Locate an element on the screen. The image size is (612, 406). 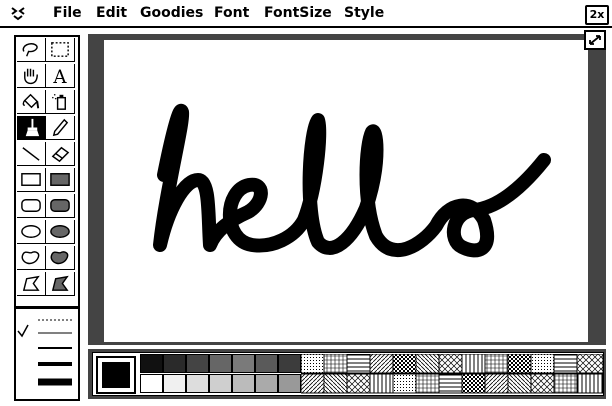
filled-oval-icon is located at coordinates (60, 231).